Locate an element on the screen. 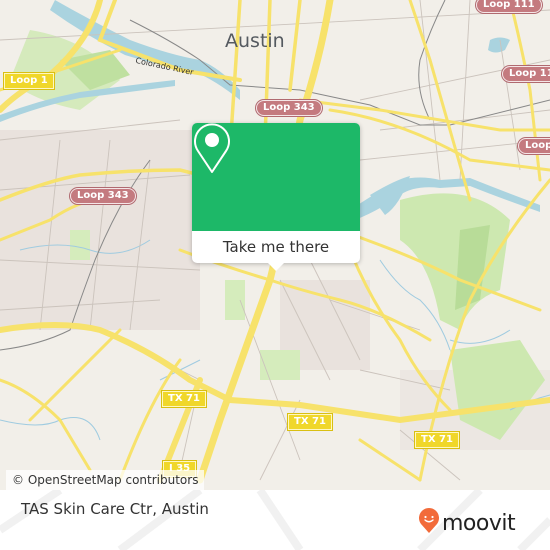 This screenshot has width=550, height=550. popup-header is located at coordinates (276, 177).